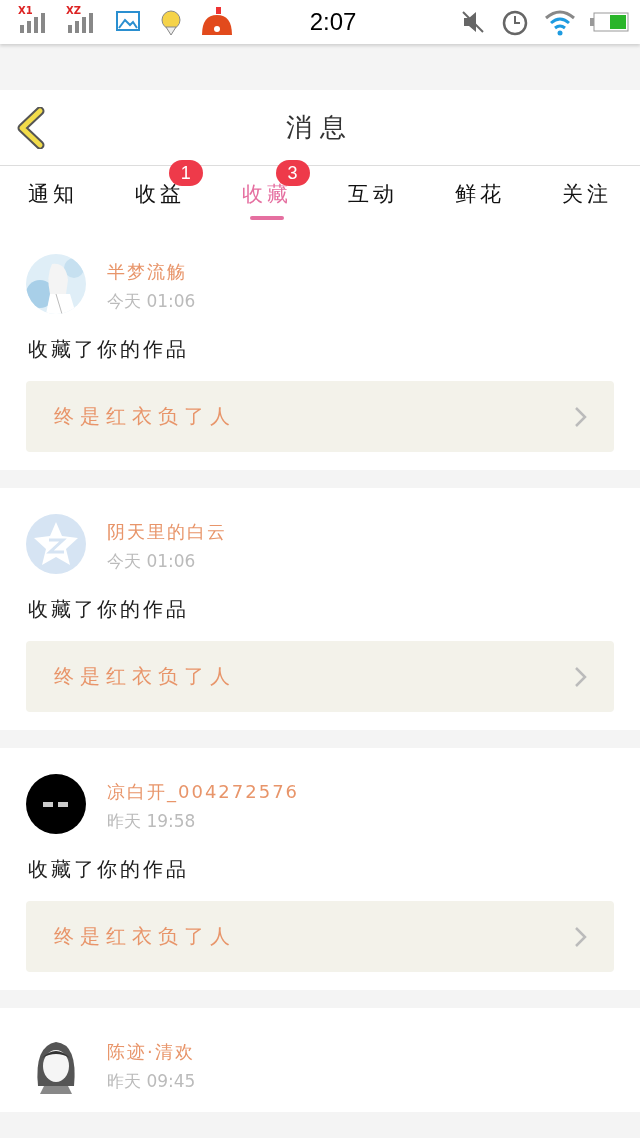 The width and height of the screenshot is (640, 1138). Describe the element at coordinates (53, 197) in the screenshot. I see `tab: 通知` at that location.